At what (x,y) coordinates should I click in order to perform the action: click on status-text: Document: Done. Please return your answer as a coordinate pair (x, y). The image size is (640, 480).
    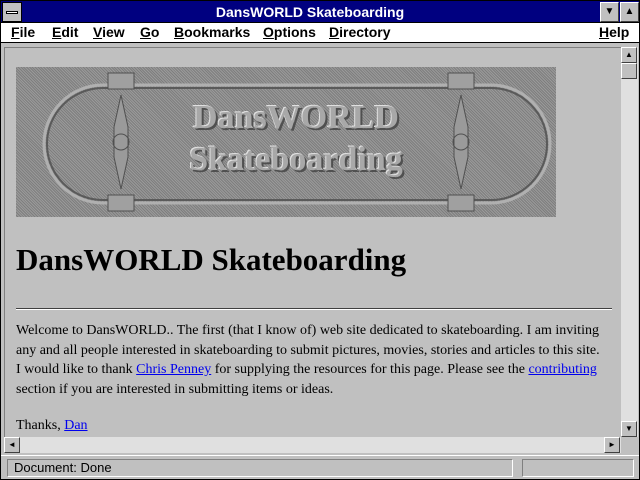
    Looking at the image, I should click on (260, 468).